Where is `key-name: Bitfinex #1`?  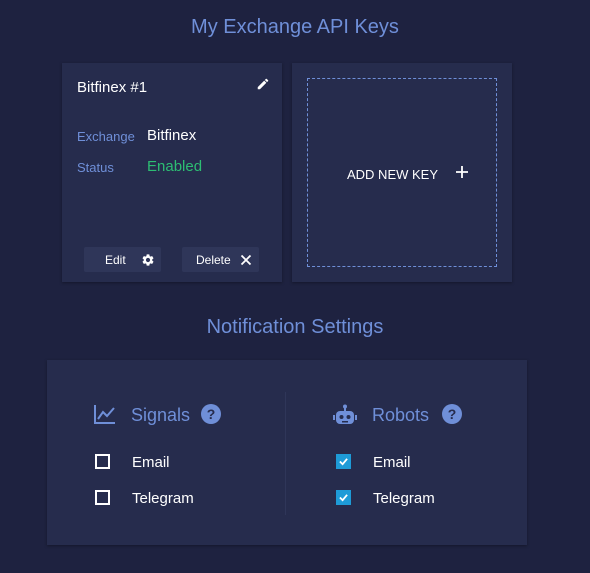 key-name: Bitfinex #1 is located at coordinates (112, 87).